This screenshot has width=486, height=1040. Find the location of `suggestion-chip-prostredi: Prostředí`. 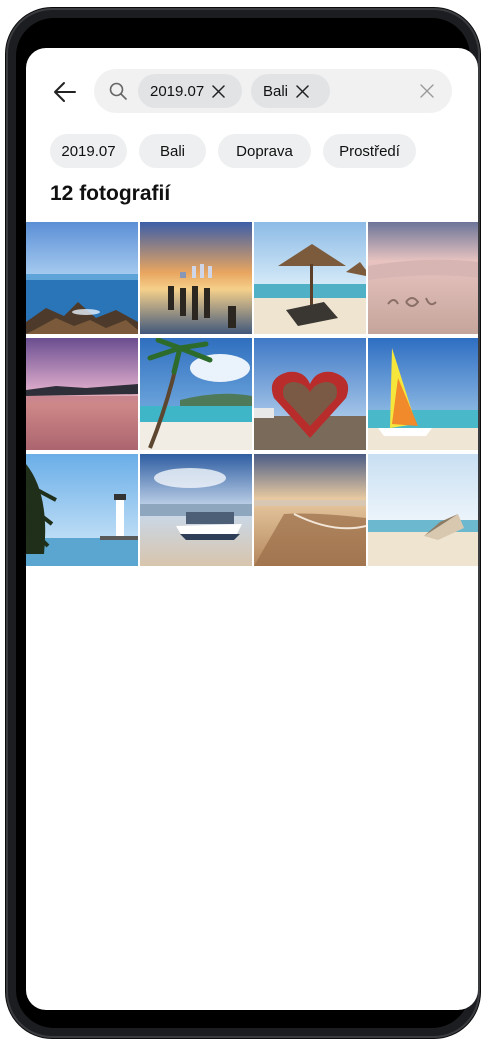

suggestion-chip-prostredi: Prostředí is located at coordinates (369, 151).